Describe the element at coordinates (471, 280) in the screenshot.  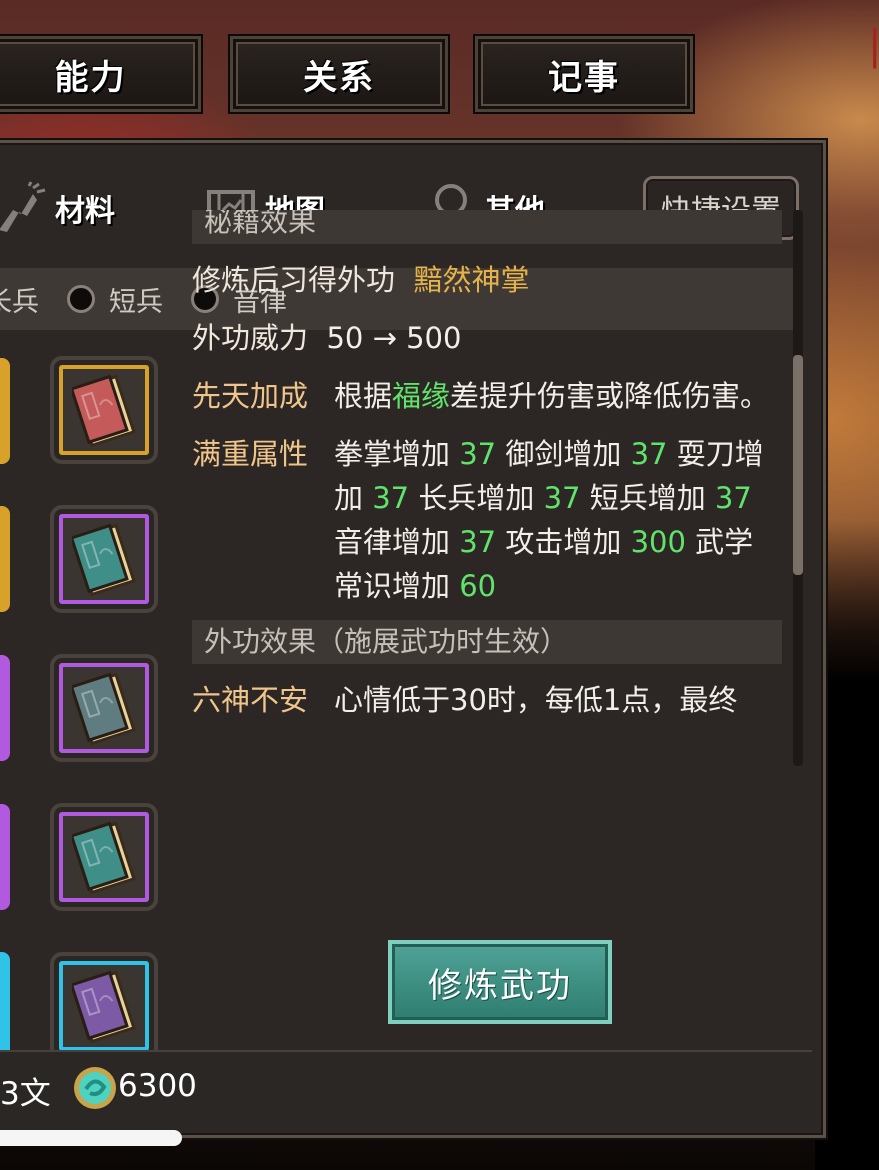
I see `learn-skill-name: 黯然神掌` at that location.